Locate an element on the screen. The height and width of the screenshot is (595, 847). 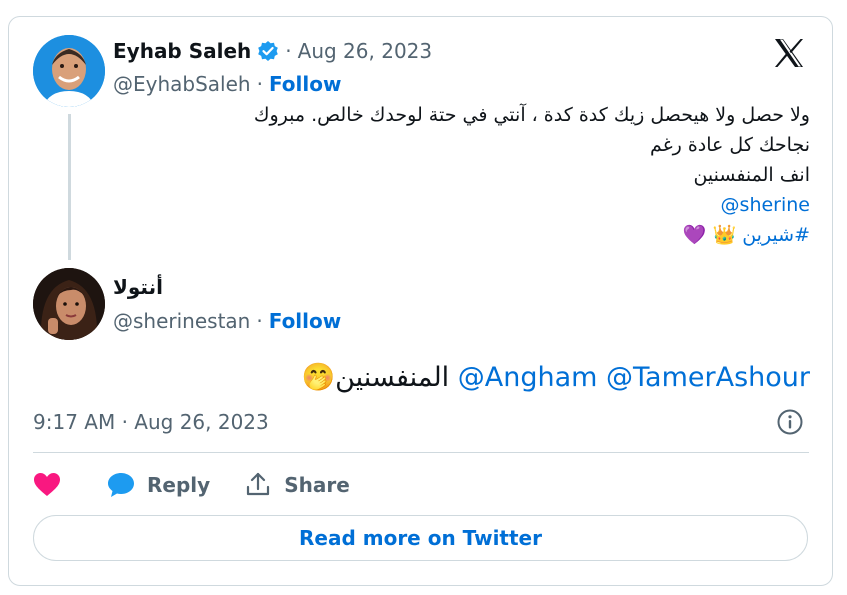
mention-link: @sherine is located at coordinates (765, 205).